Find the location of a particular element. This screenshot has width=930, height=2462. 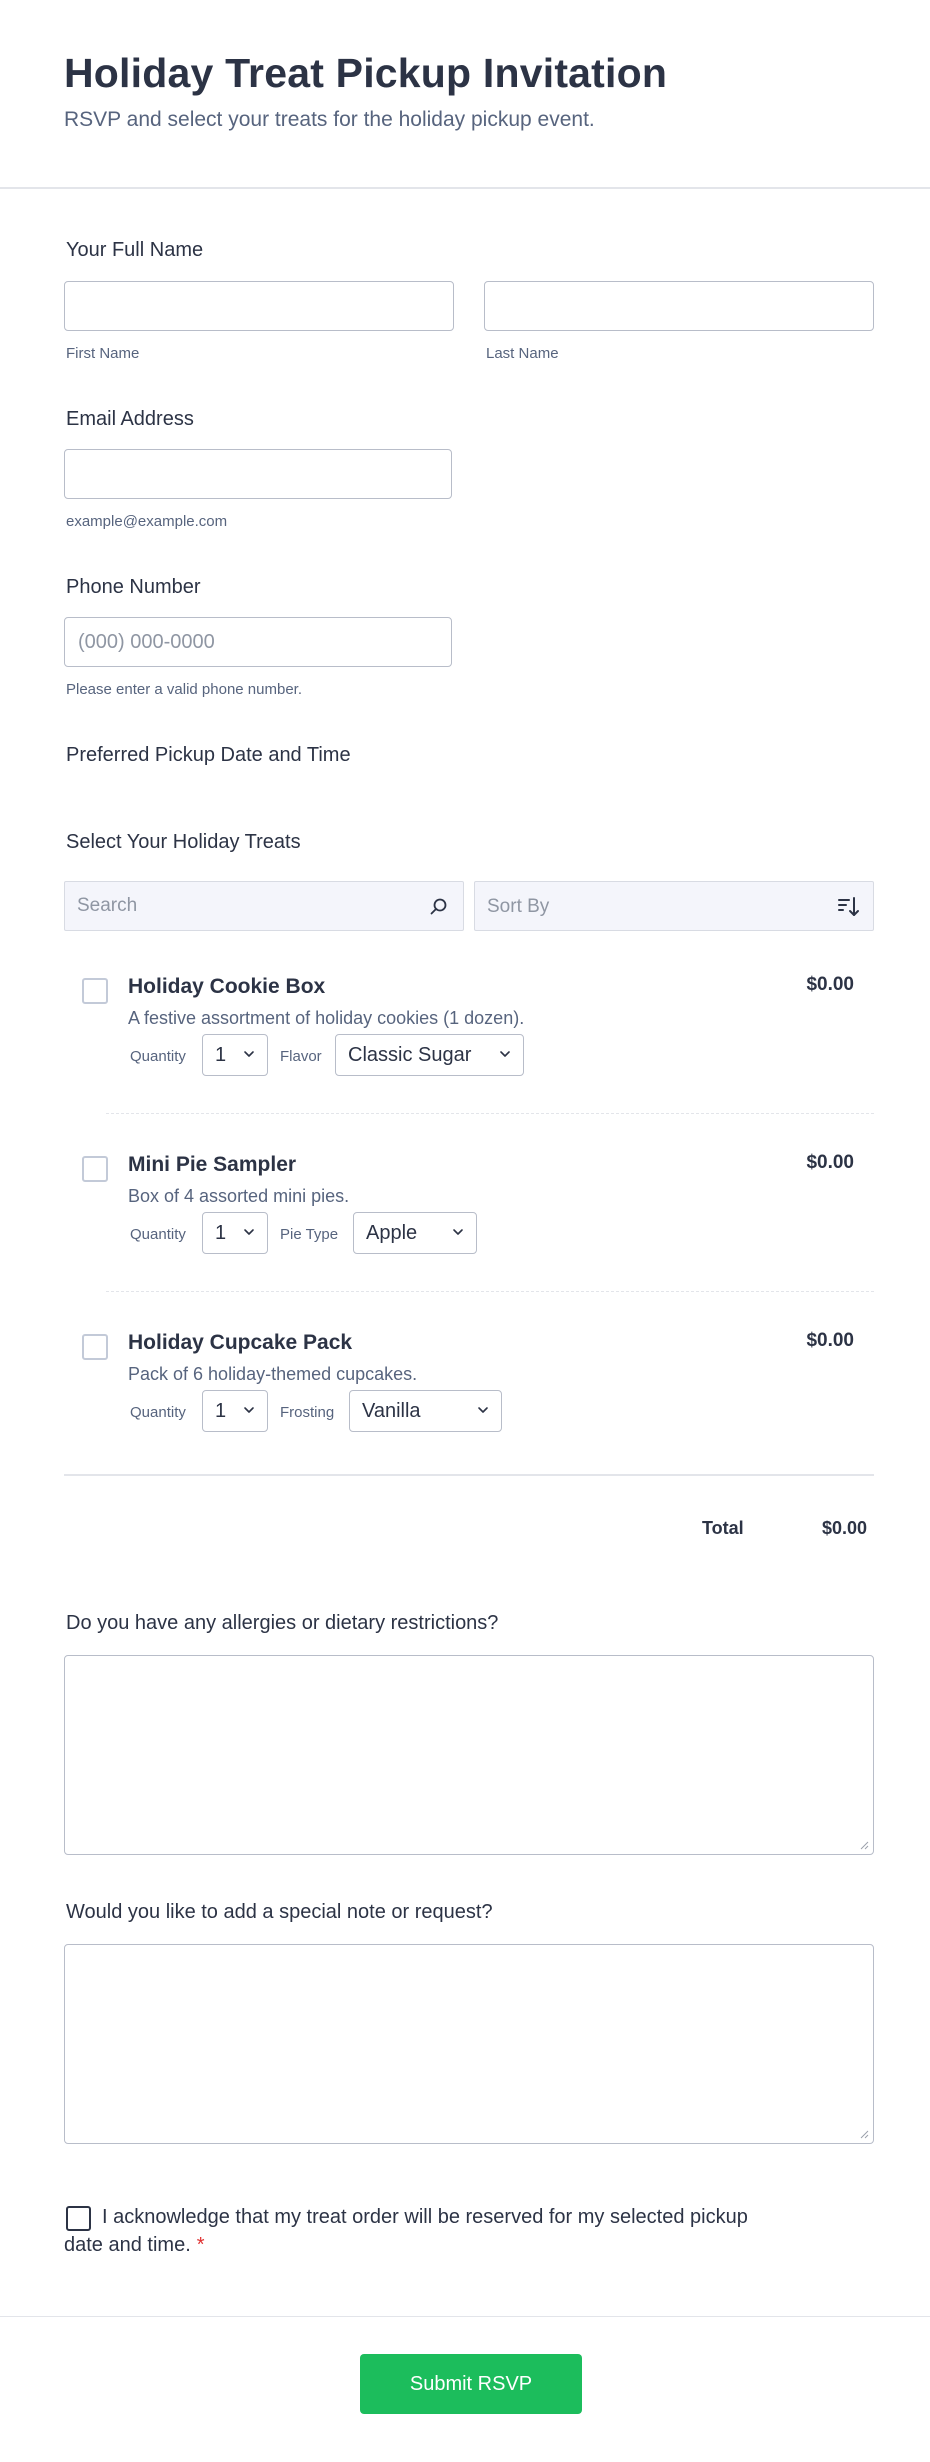

total-label: Total is located at coordinates (723, 1528).